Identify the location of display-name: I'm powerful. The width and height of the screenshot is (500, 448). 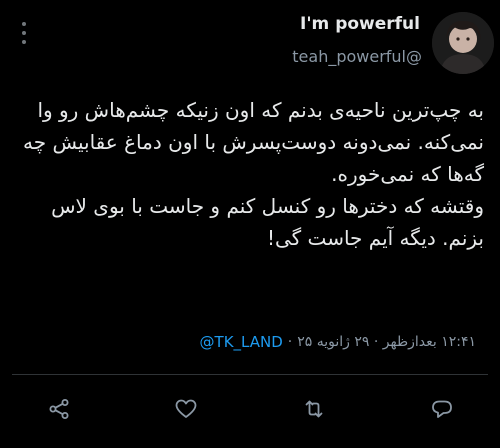
(360, 24).